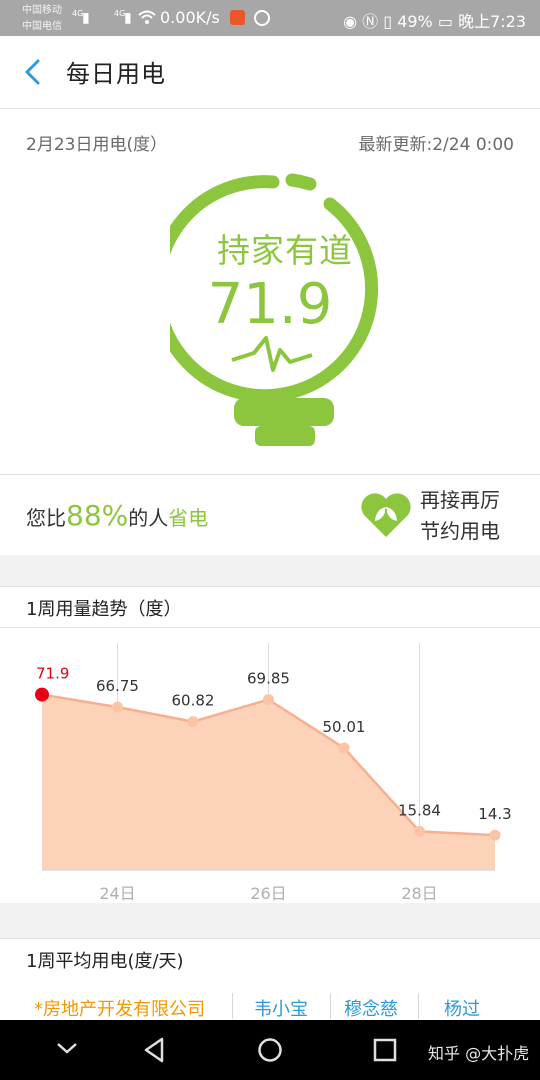 This screenshot has width=540, height=1080. Describe the element at coordinates (268, 893) in the screenshot. I see `x-tick-label: 26日` at that location.